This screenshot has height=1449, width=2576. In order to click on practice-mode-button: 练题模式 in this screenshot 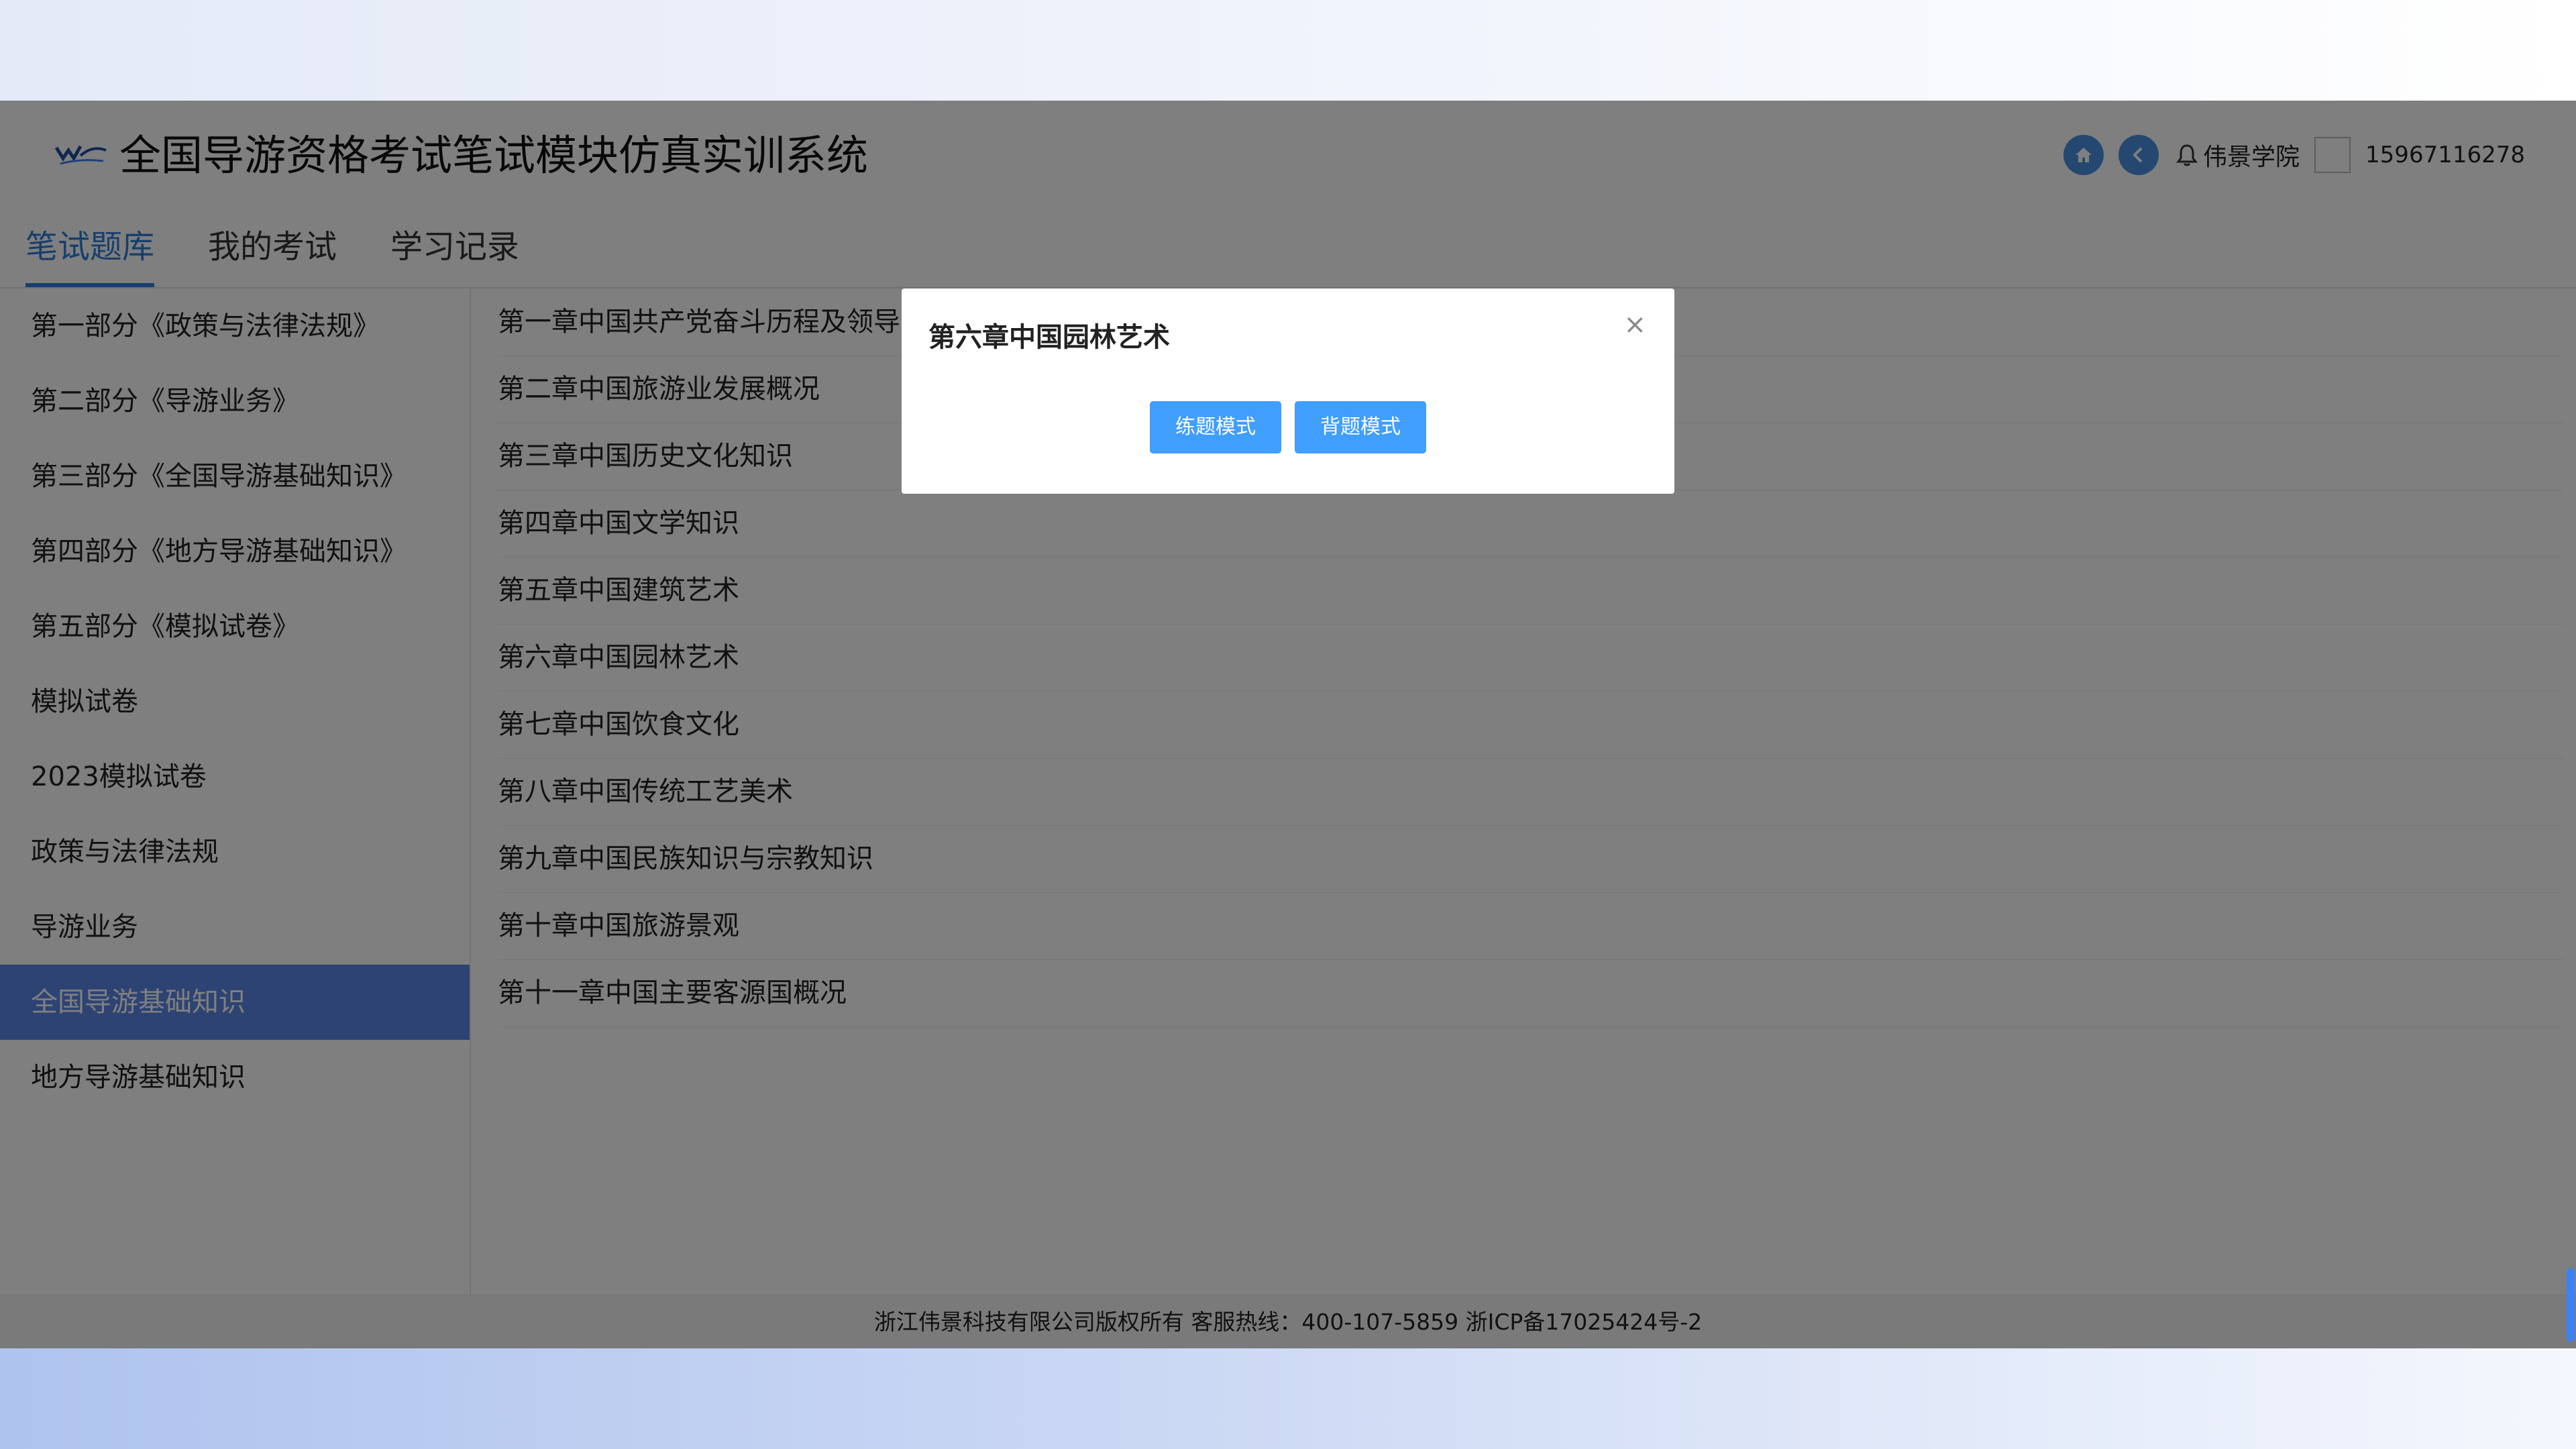, I will do `click(1215, 427)`.